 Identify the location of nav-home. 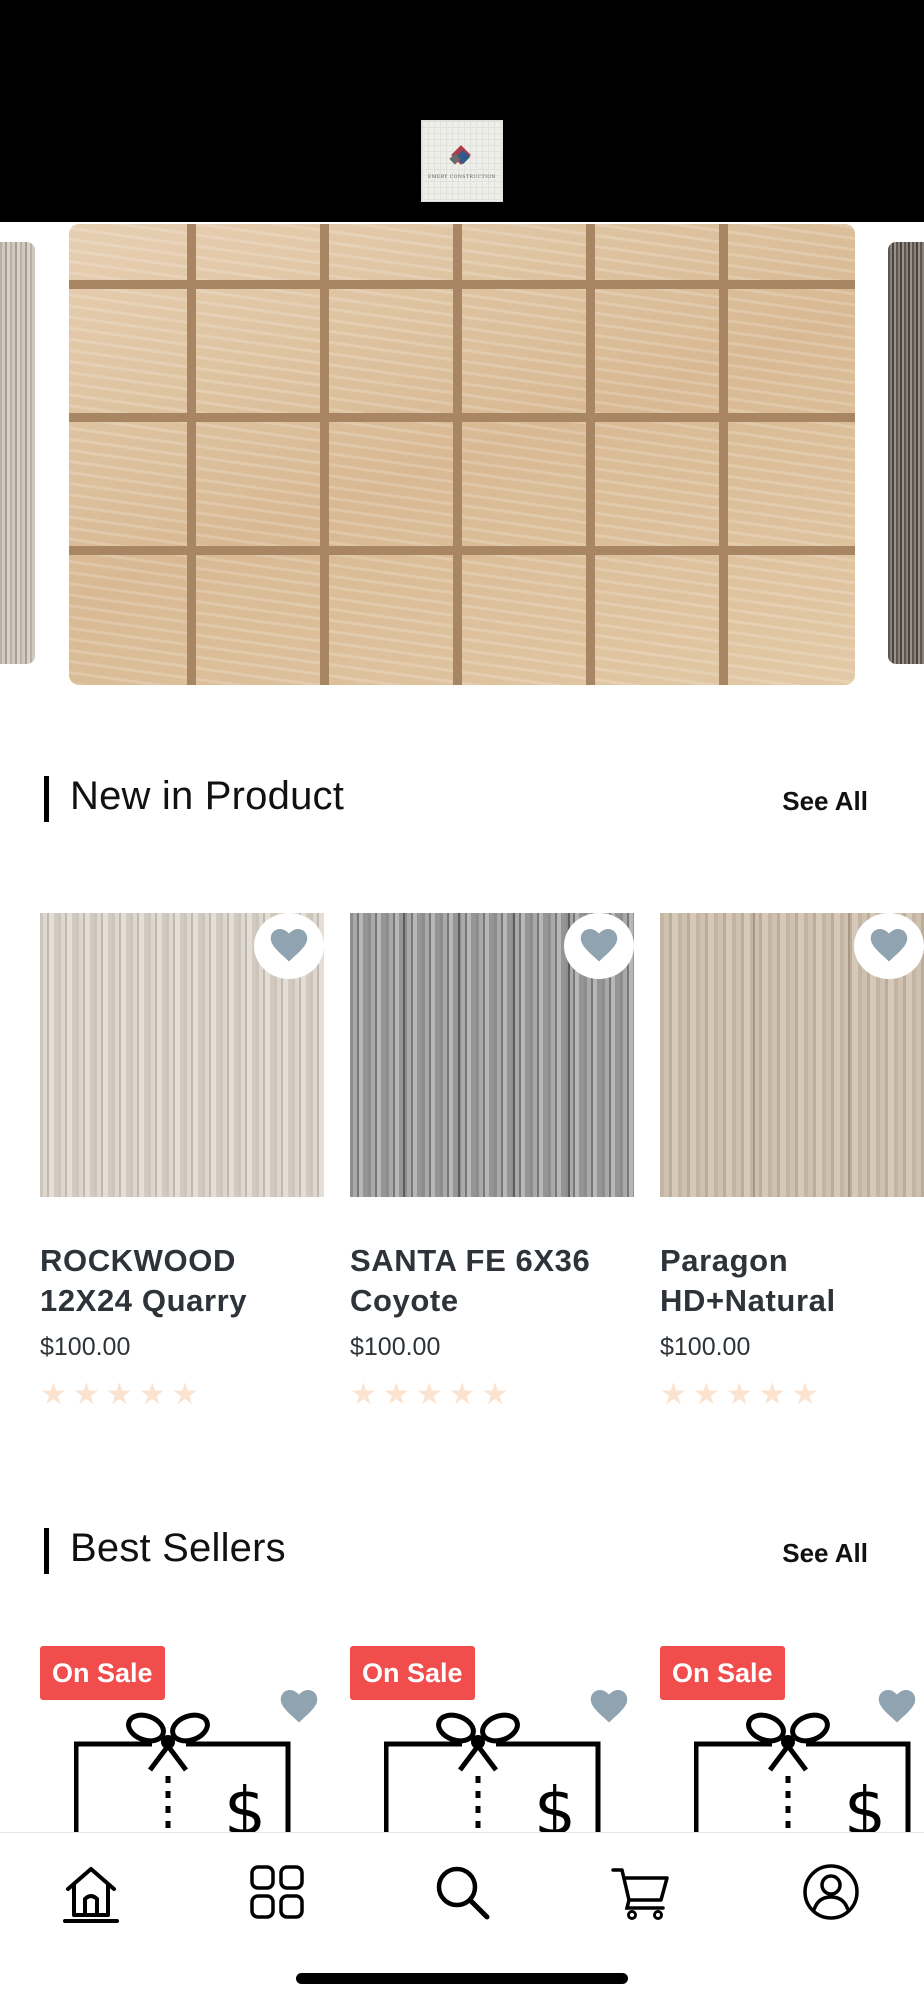
(91, 1892).